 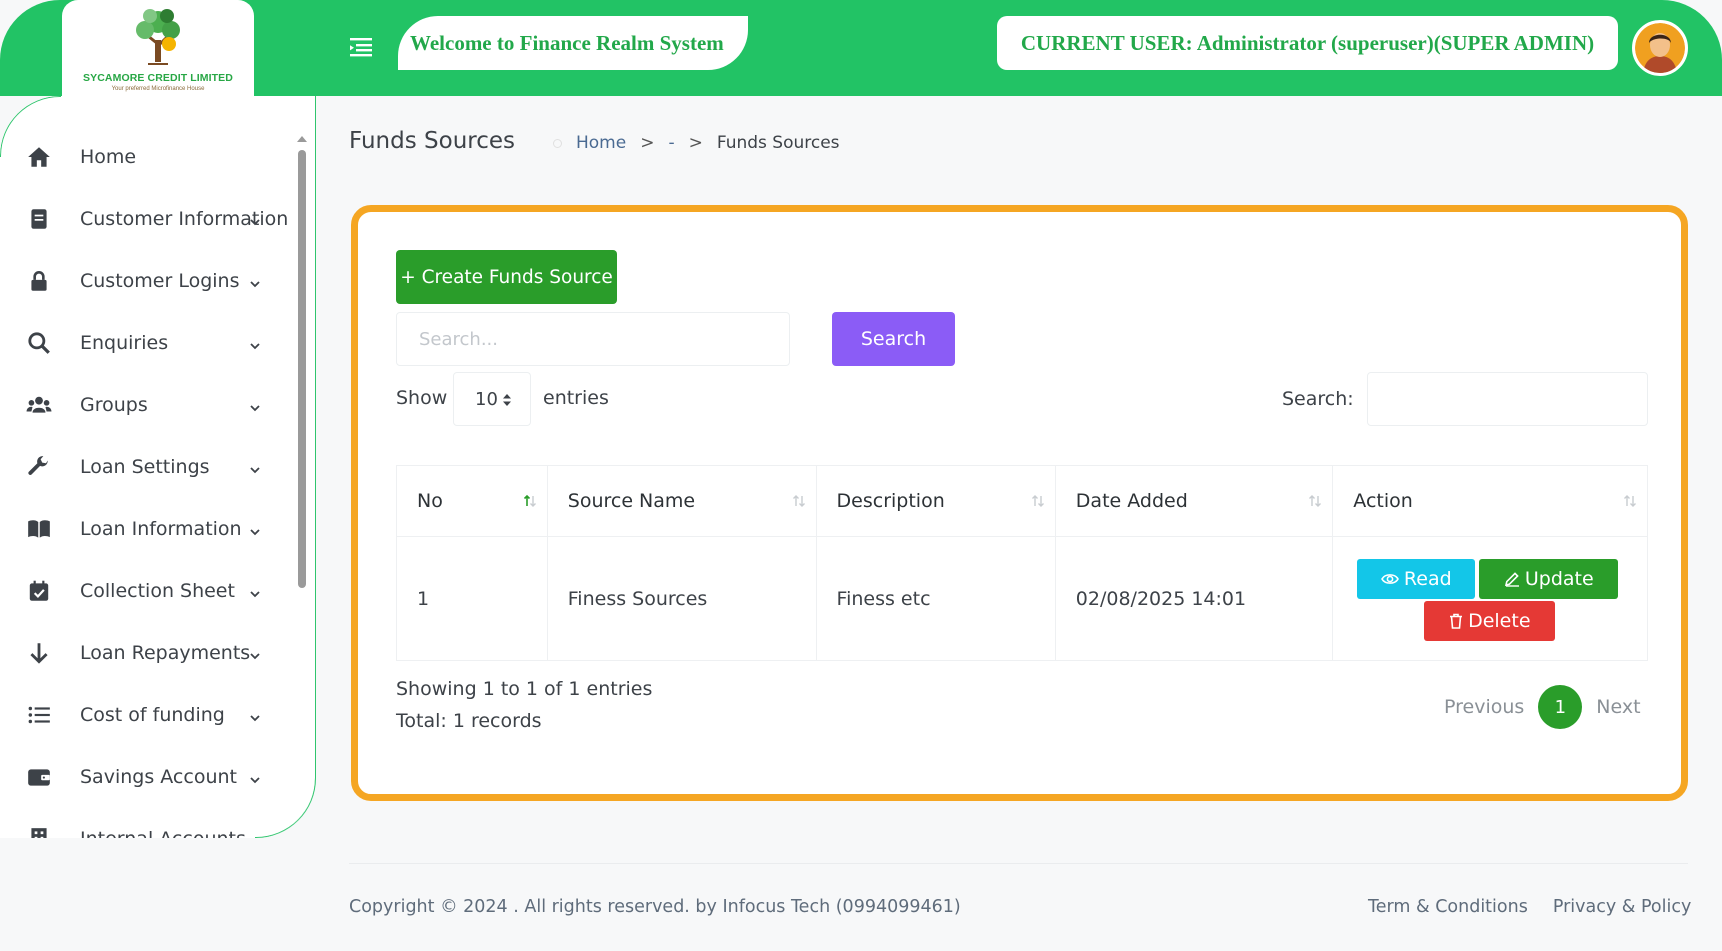 What do you see at coordinates (1507, 399) in the screenshot?
I see `table-filter-input` at bounding box center [1507, 399].